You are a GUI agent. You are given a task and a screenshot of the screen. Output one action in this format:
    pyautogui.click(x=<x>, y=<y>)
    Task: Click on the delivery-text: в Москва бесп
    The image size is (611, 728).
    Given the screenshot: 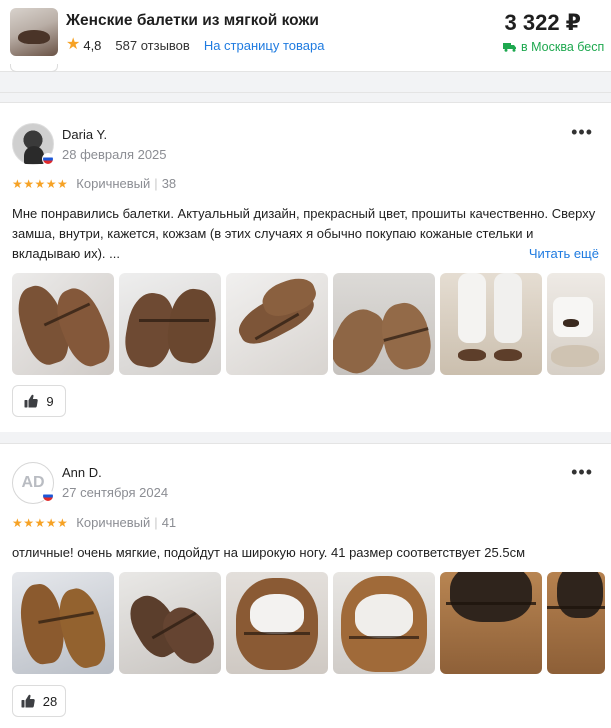 What is the action you would take?
    pyautogui.click(x=563, y=47)
    